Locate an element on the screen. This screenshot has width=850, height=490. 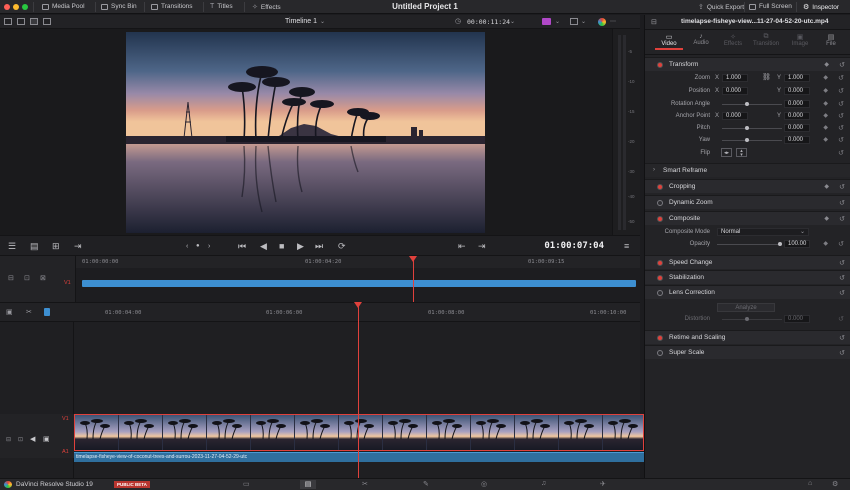
effects-button: ✧ Effects is located at coordinates (266, 7).